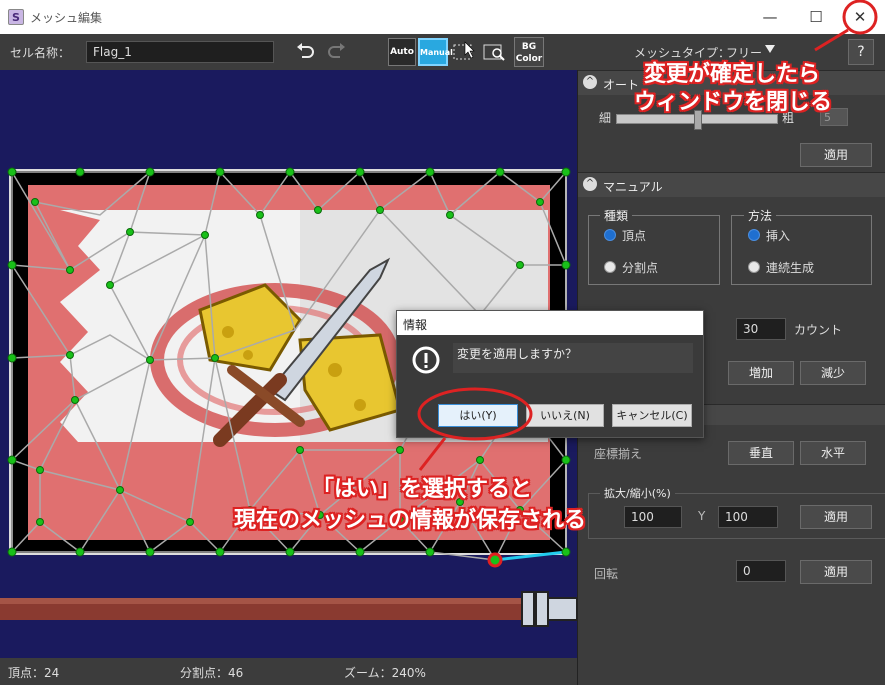 The image size is (885, 685). Describe the element at coordinates (733, 102) in the screenshot. I see `close-note-line2: ウィンドウを閉じる` at that location.